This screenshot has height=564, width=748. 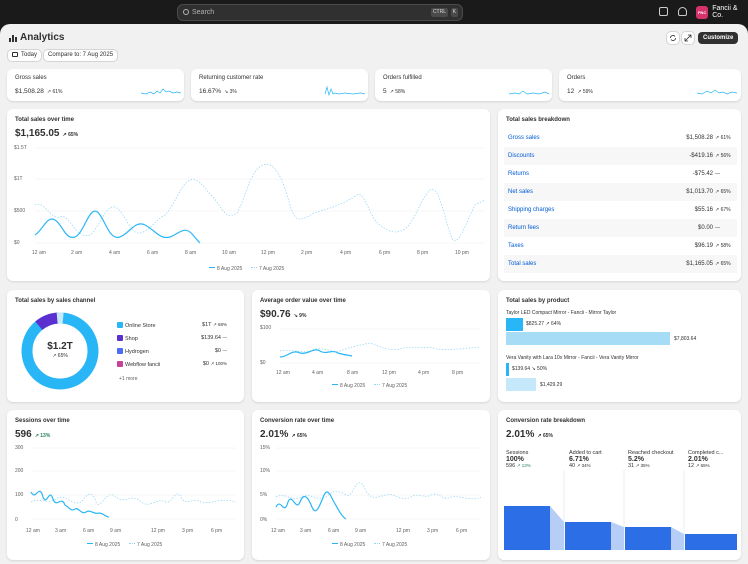 I want to click on breakdown-row: Taxes $96.19 ↗ 58%, so click(x=620, y=246).